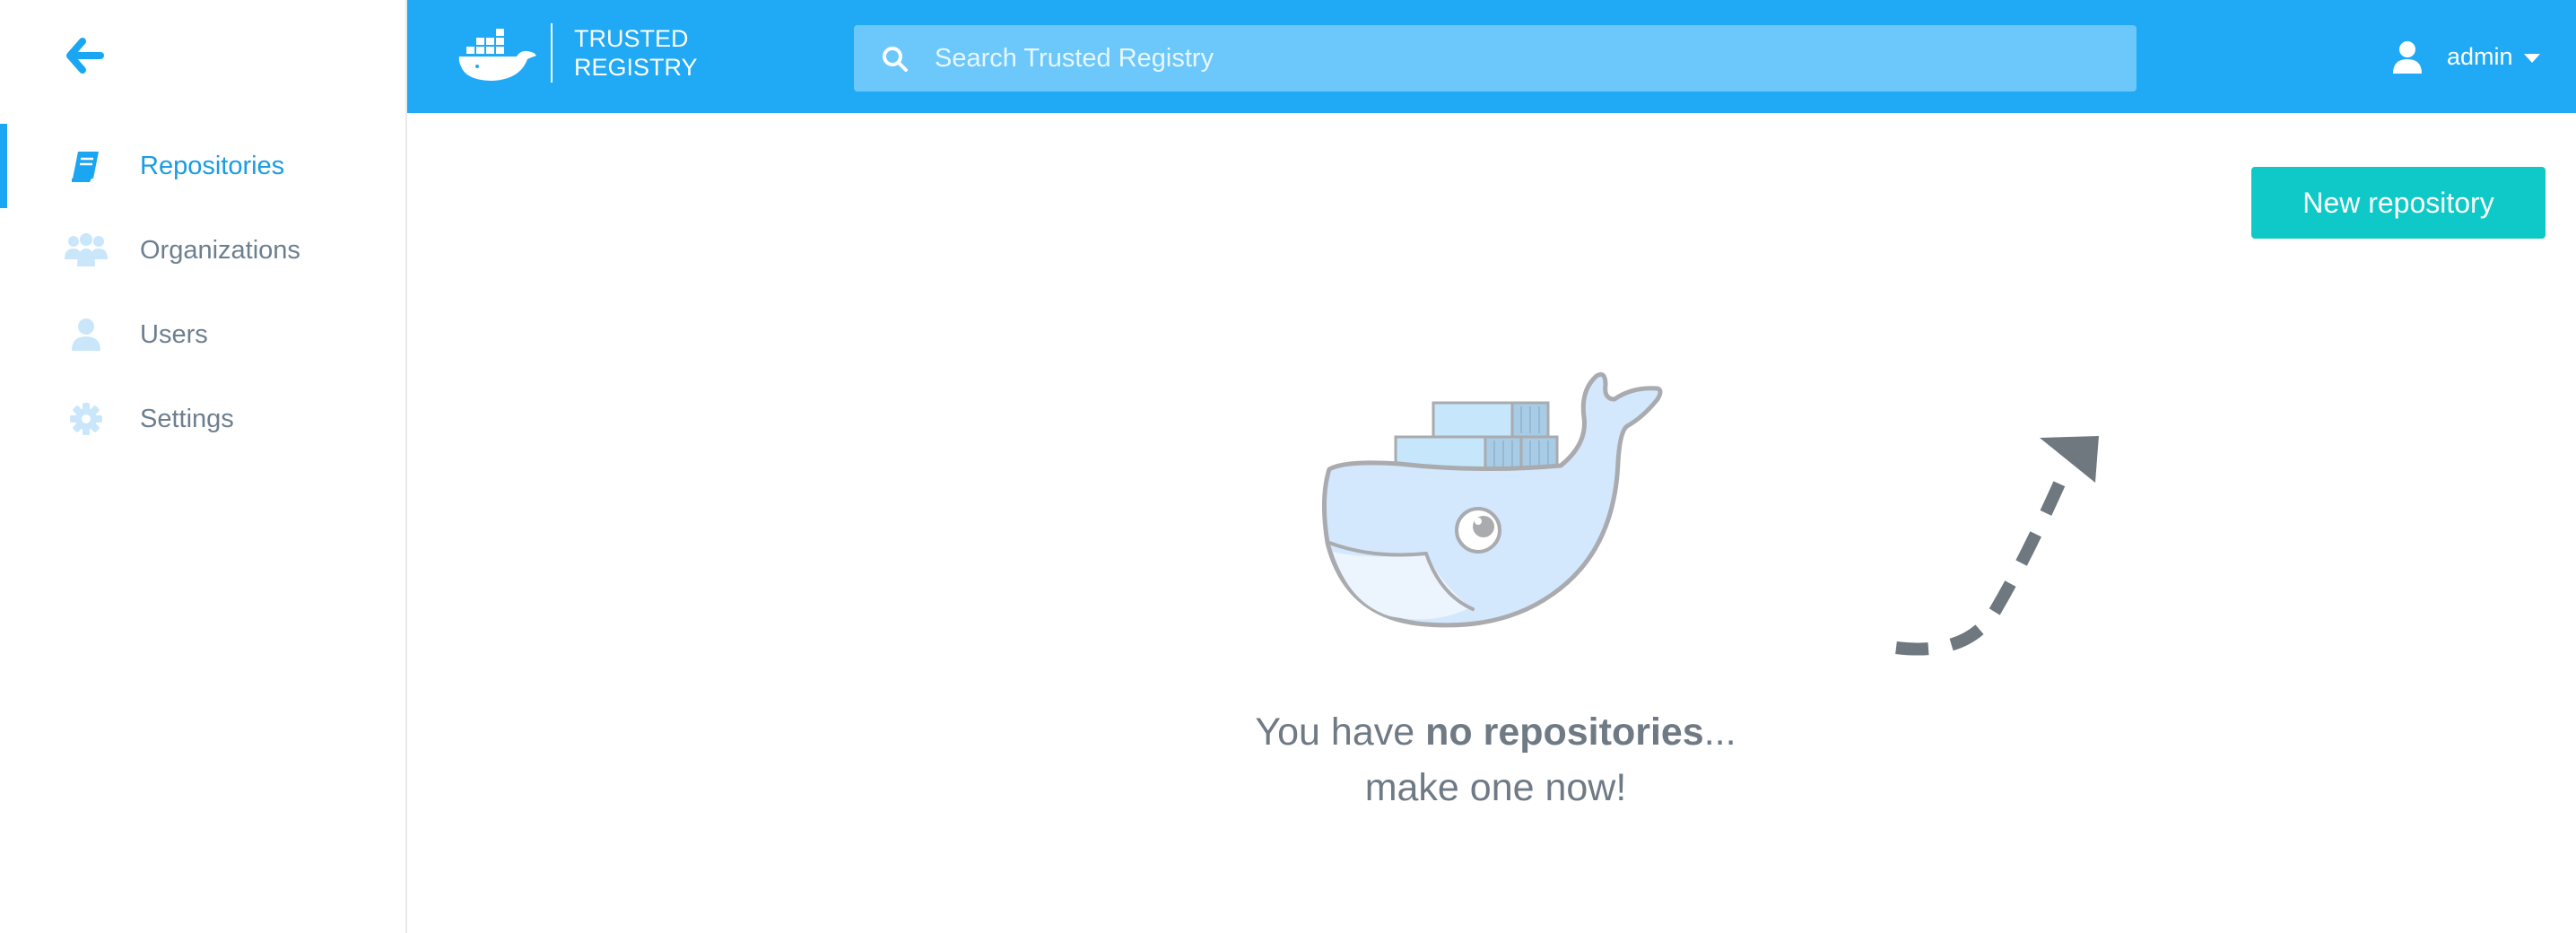 Image resolution: width=2576 pixels, height=933 pixels. Describe the element at coordinates (220, 250) in the screenshot. I see `sidebar-item-label: Organizations` at that location.